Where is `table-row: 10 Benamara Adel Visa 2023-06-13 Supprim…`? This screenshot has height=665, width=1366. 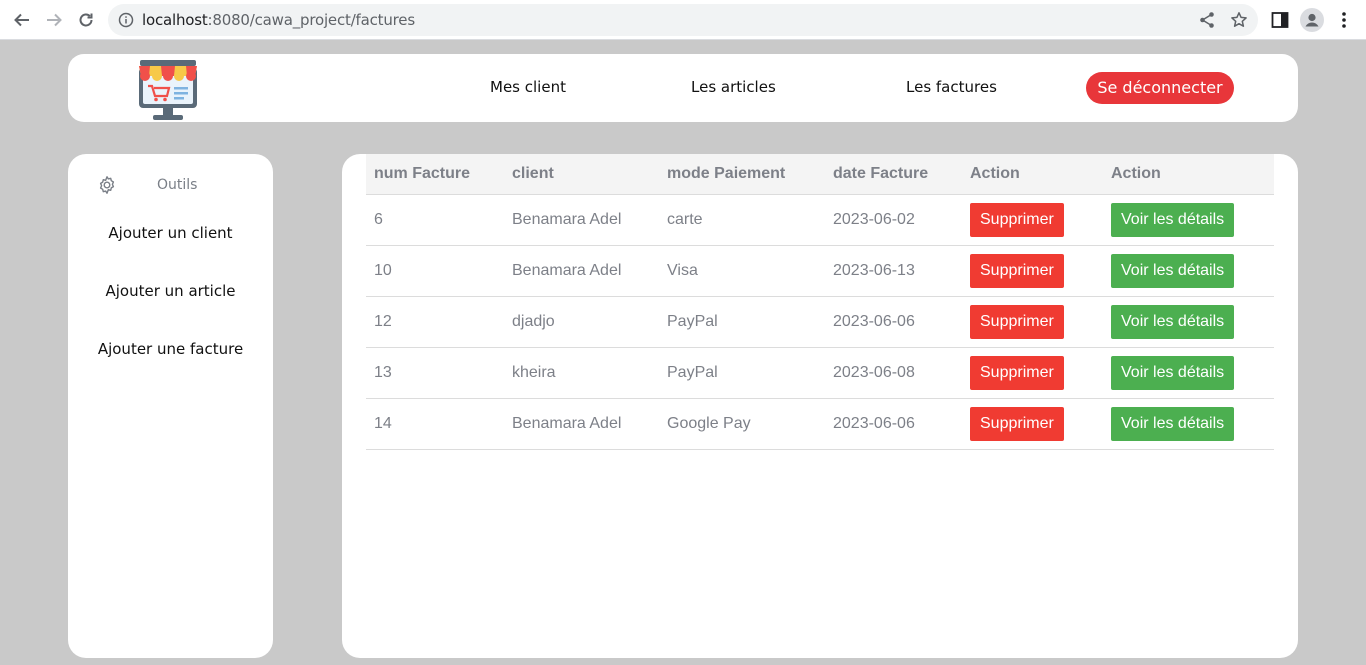 table-row: 10 Benamara Adel Visa 2023-06-13 Supprim… is located at coordinates (820, 271).